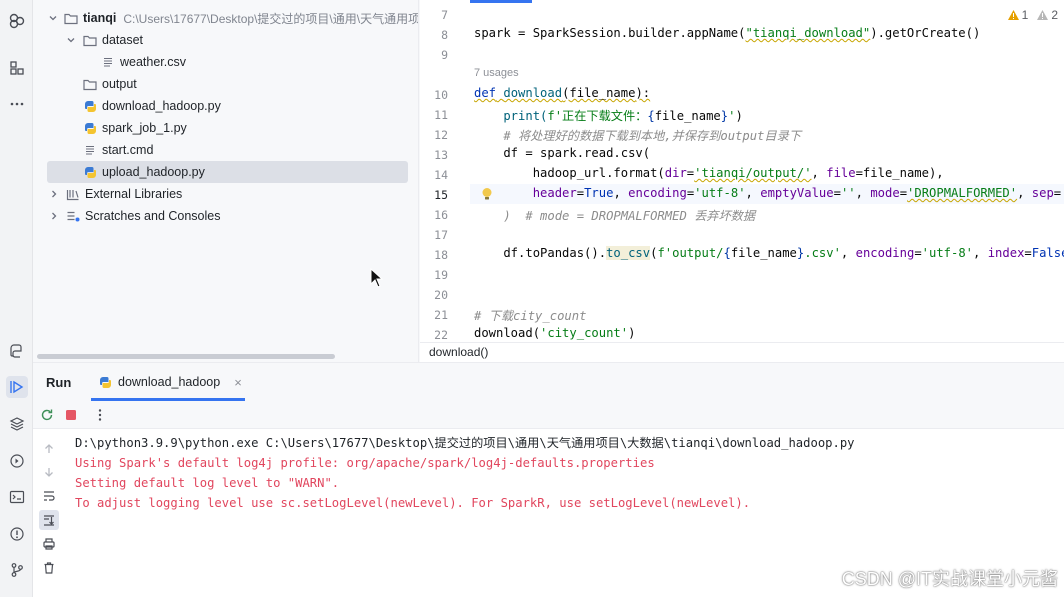 The width and height of the screenshot is (1064, 597). I want to click on warnings-count: 1, so click(1018, 15).